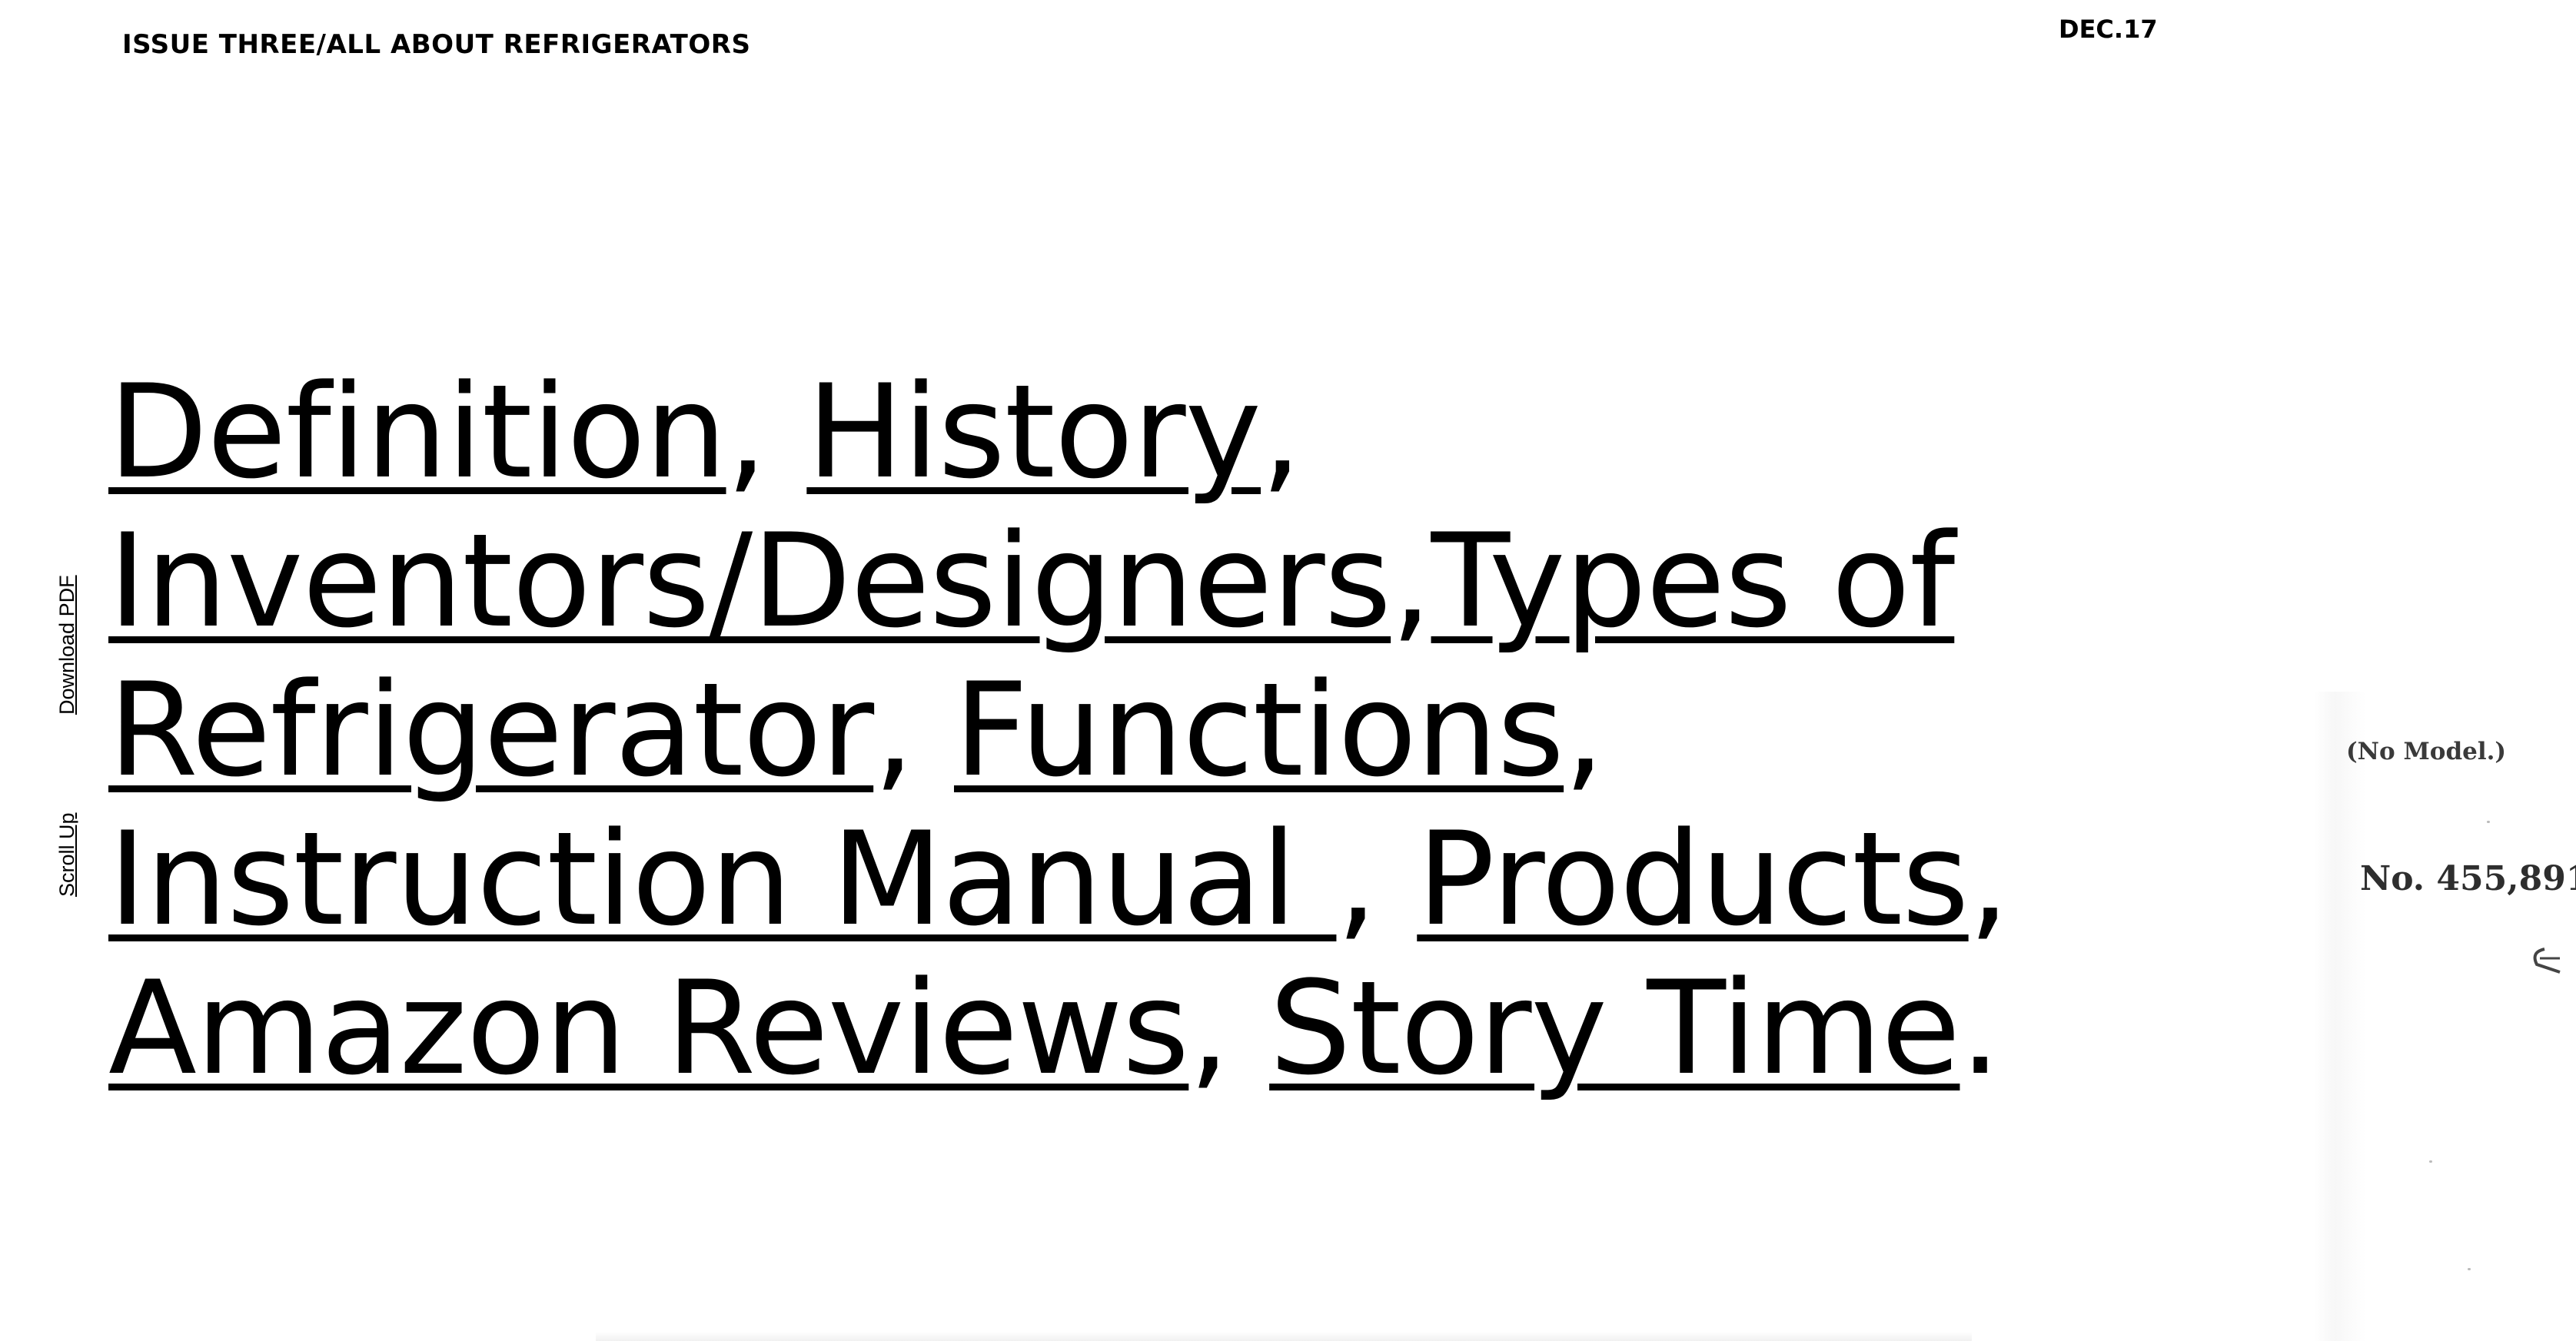 The image size is (2576, 1341). I want to click on toc-line-2: Inventors/Designers,Types of, so click(1032, 581).